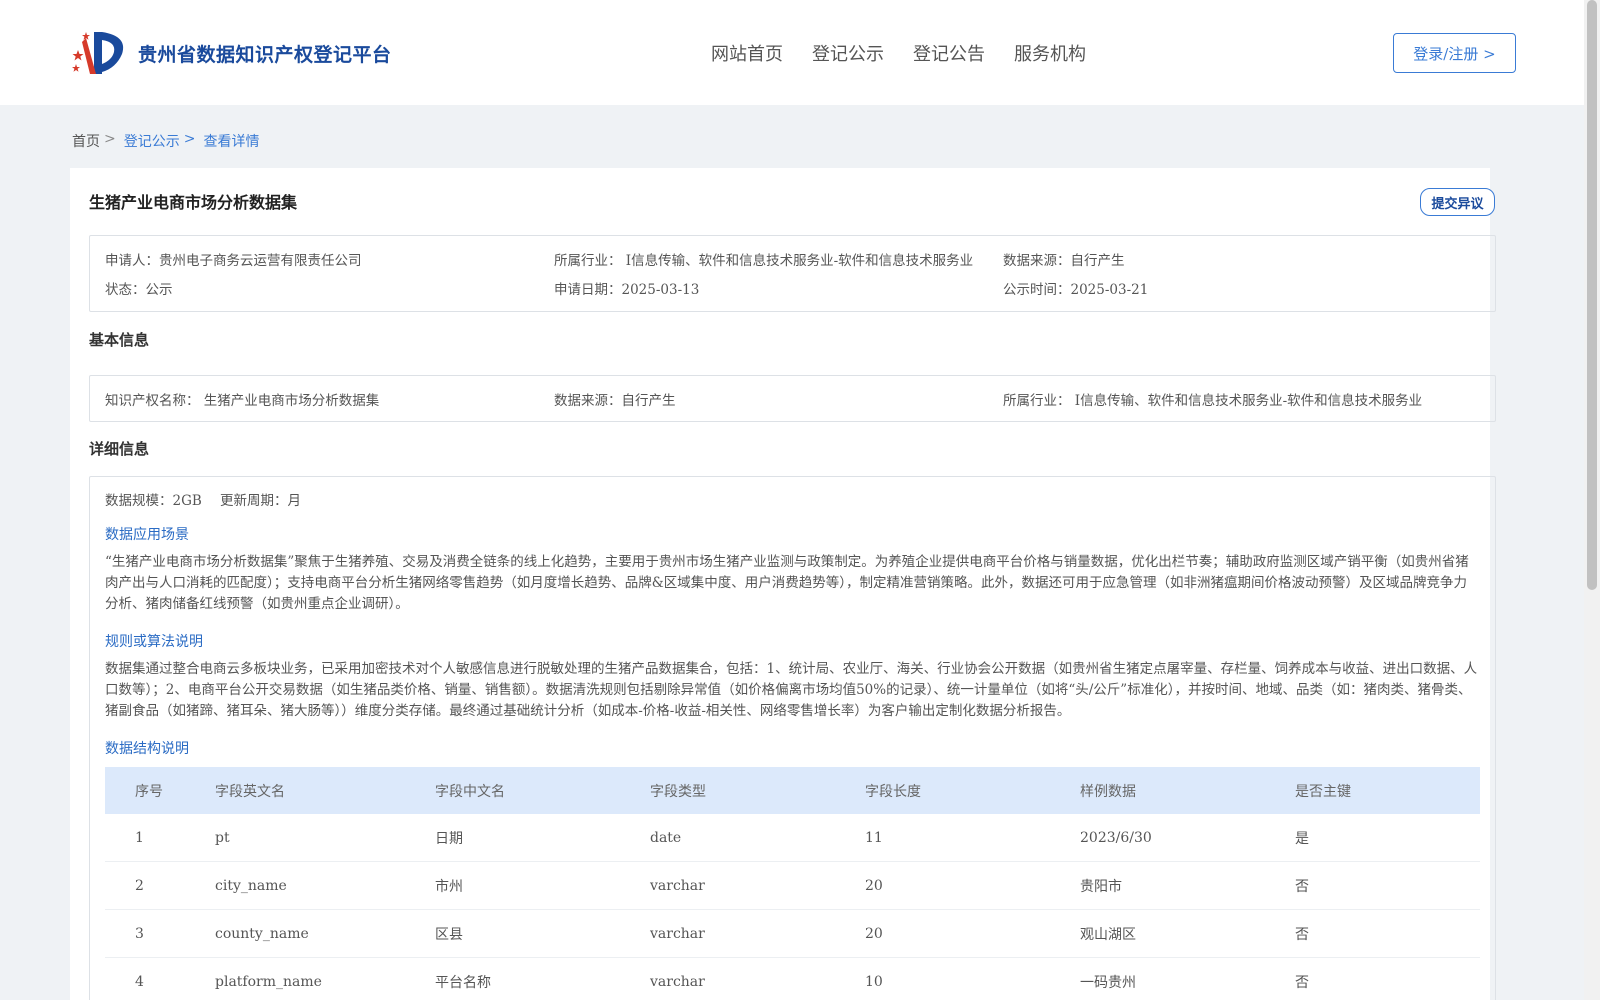 This screenshot has width=1600, height=1000. I want to click on breadcrumb-home: 首页, so click(86, 141).